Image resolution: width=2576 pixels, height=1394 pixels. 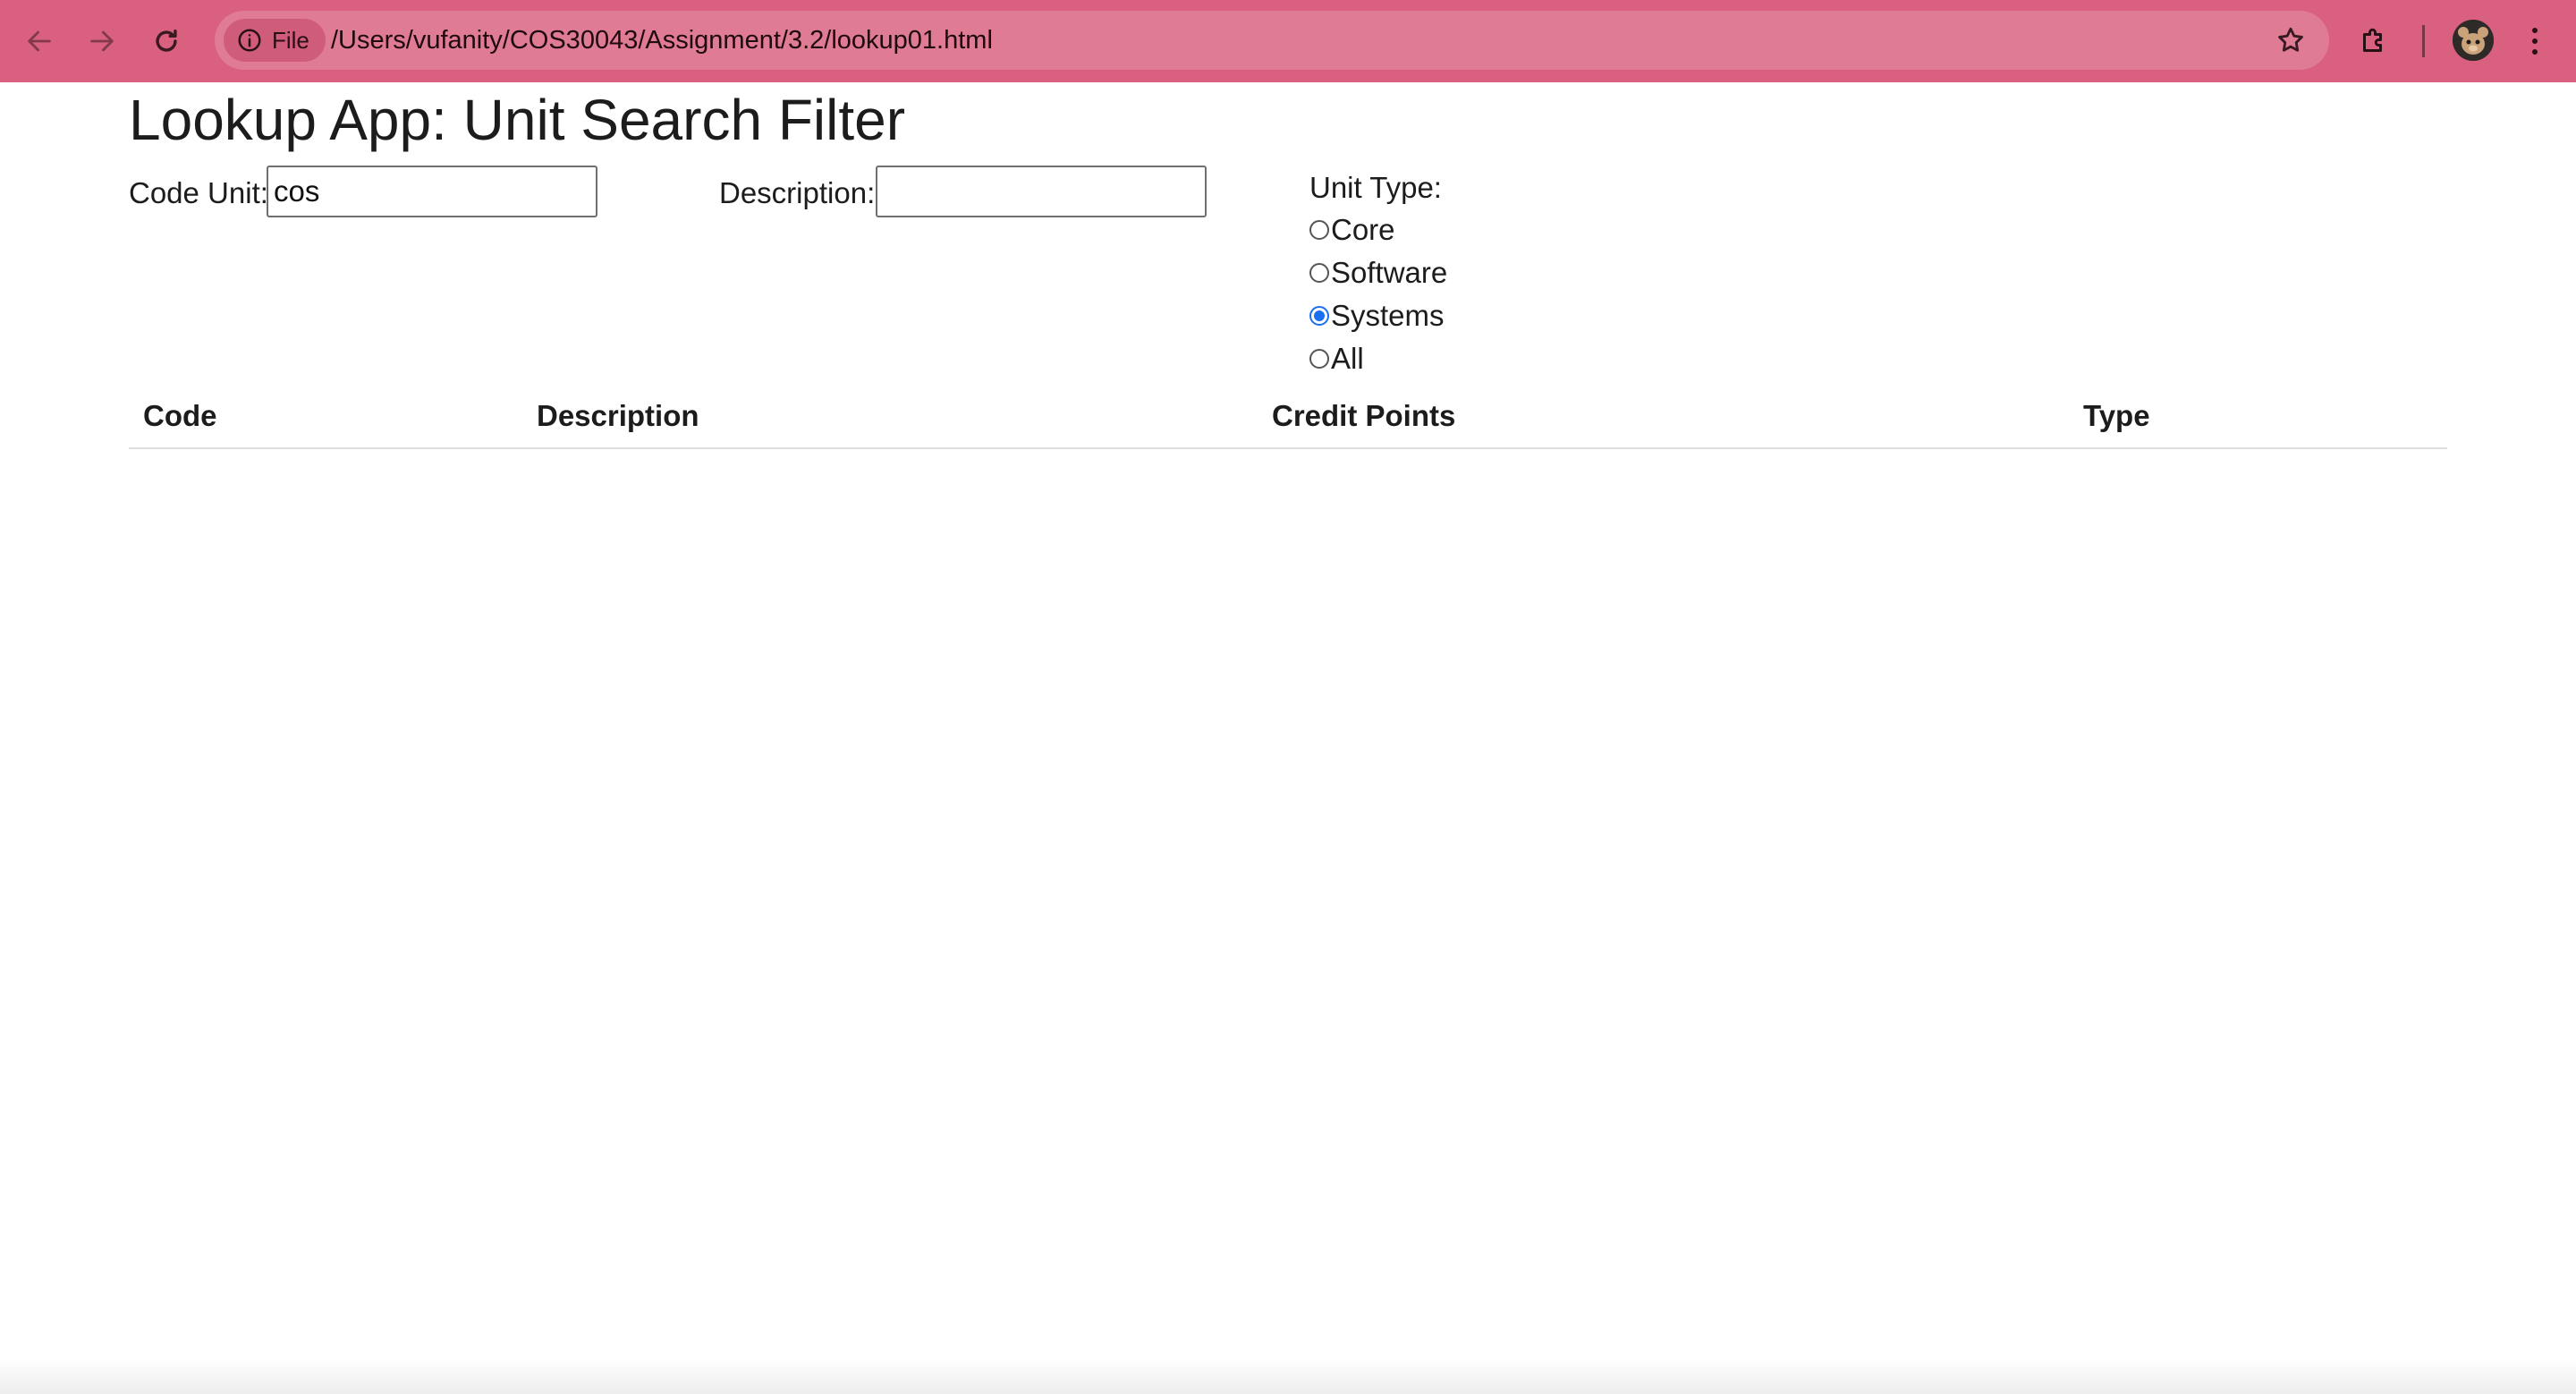 I want to click on arrow-right-icon, so click(x=102, y=41).